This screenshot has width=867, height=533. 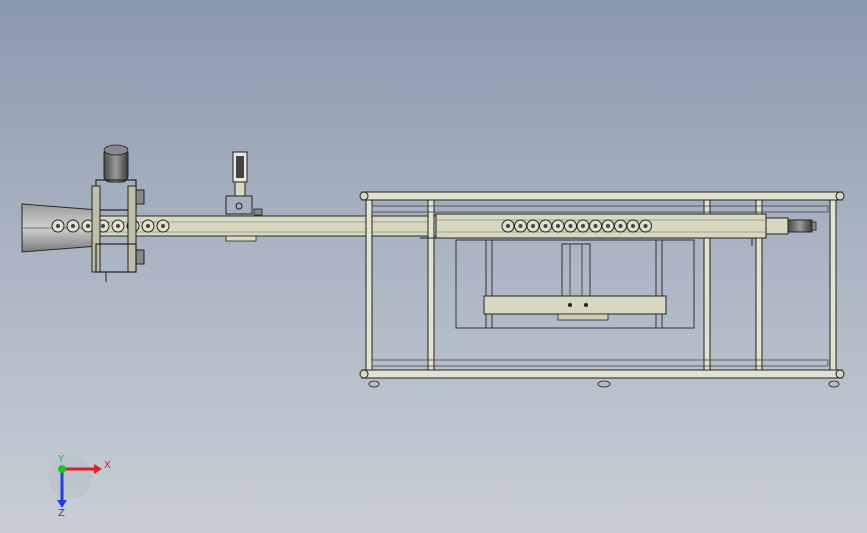 I want to click on z-axis-label: Z, so click(x=61, y=513).